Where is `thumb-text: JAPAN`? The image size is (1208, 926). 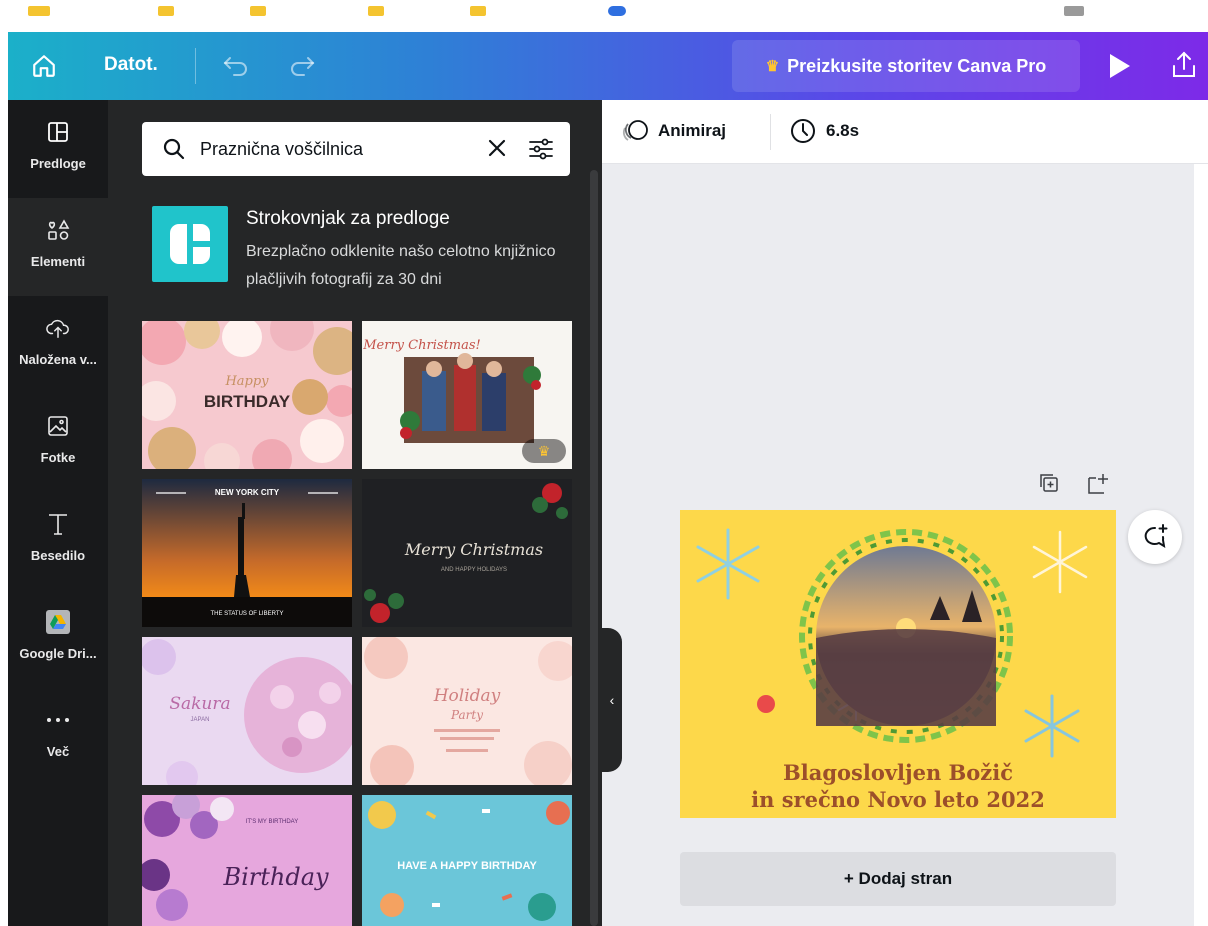 thumb-text: JAPAN is located at coordinates (200, 720).